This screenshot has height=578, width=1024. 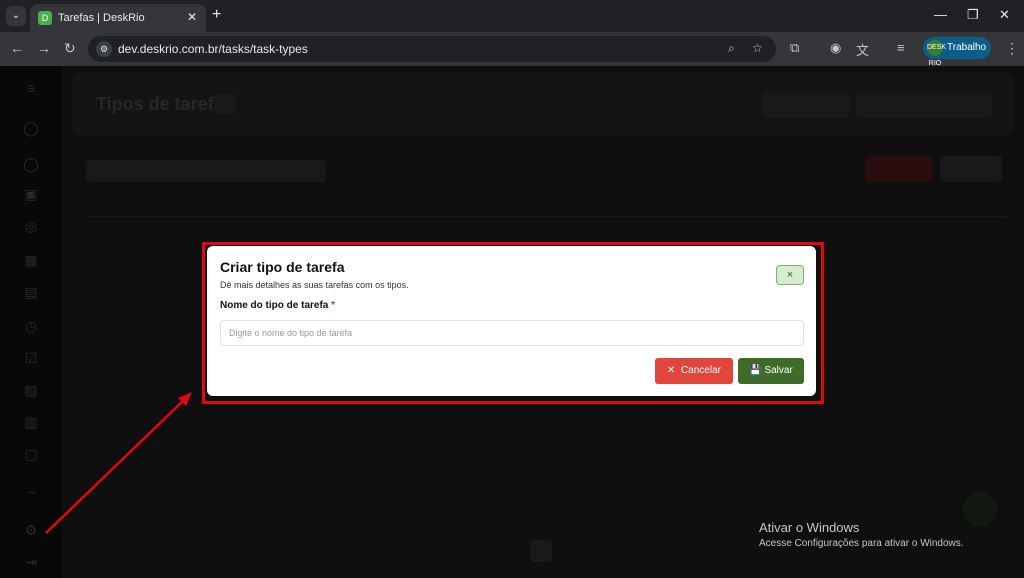 I want to click on red-arrow-annotation, so click(x=118, y=463).